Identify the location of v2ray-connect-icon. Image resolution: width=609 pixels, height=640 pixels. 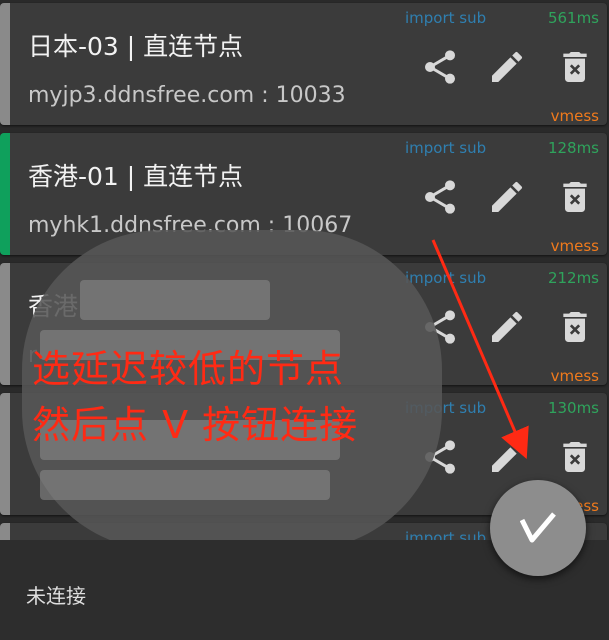
(538, 527).